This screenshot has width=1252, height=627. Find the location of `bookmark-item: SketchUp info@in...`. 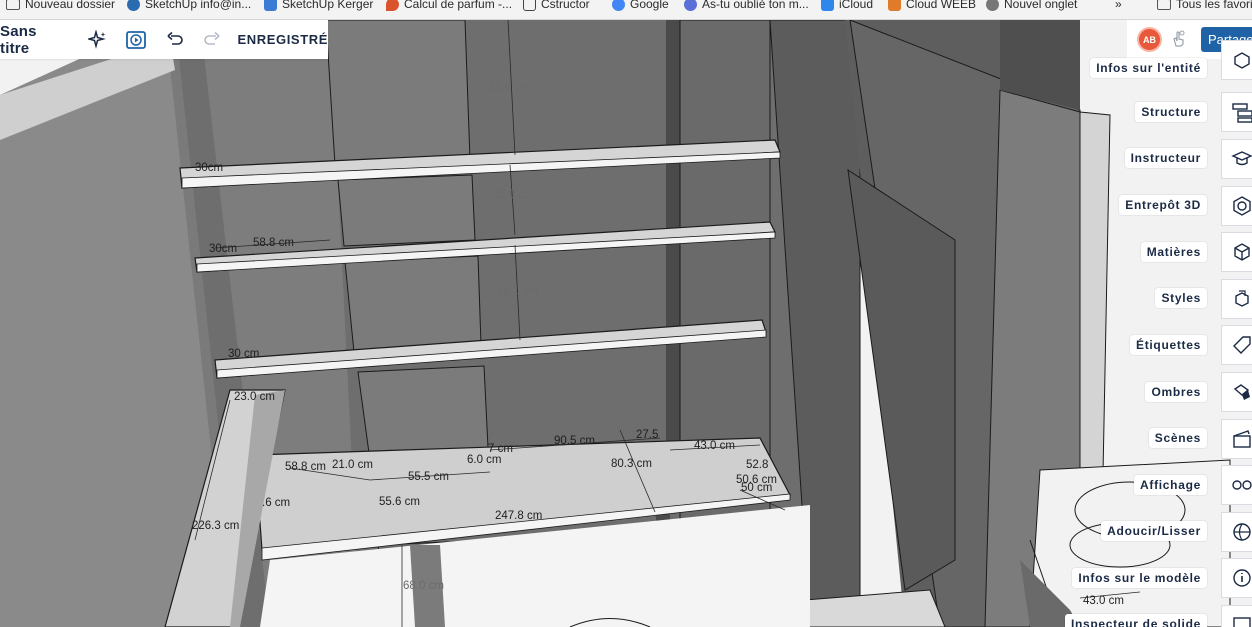

bookmark-item: SketchUp info@in... is located at coordinates (189, 7).